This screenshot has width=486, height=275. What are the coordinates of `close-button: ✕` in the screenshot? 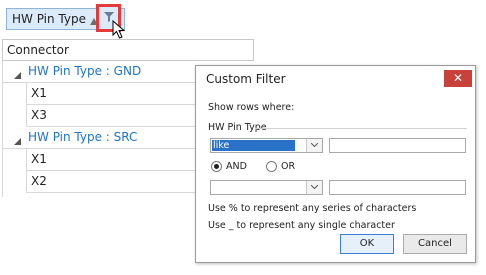 It's located at (458, 78).